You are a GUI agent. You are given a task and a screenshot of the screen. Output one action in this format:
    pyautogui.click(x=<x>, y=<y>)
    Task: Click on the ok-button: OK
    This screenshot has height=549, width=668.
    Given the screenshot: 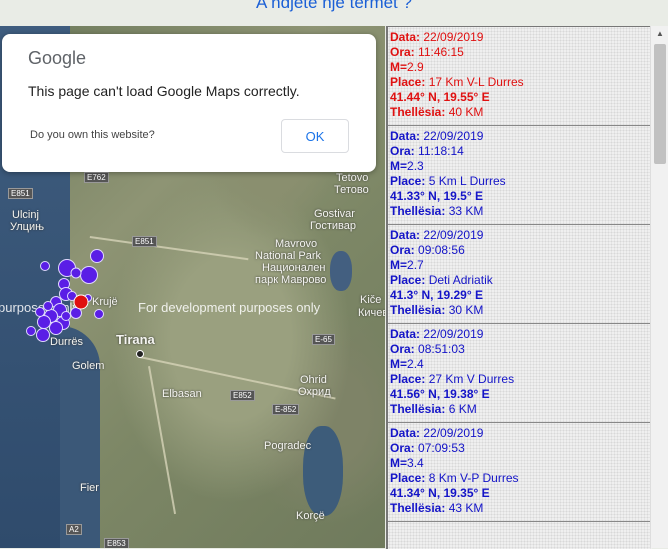 What is the action you would take?
    pyautogui.click(x=315, y=136)
    